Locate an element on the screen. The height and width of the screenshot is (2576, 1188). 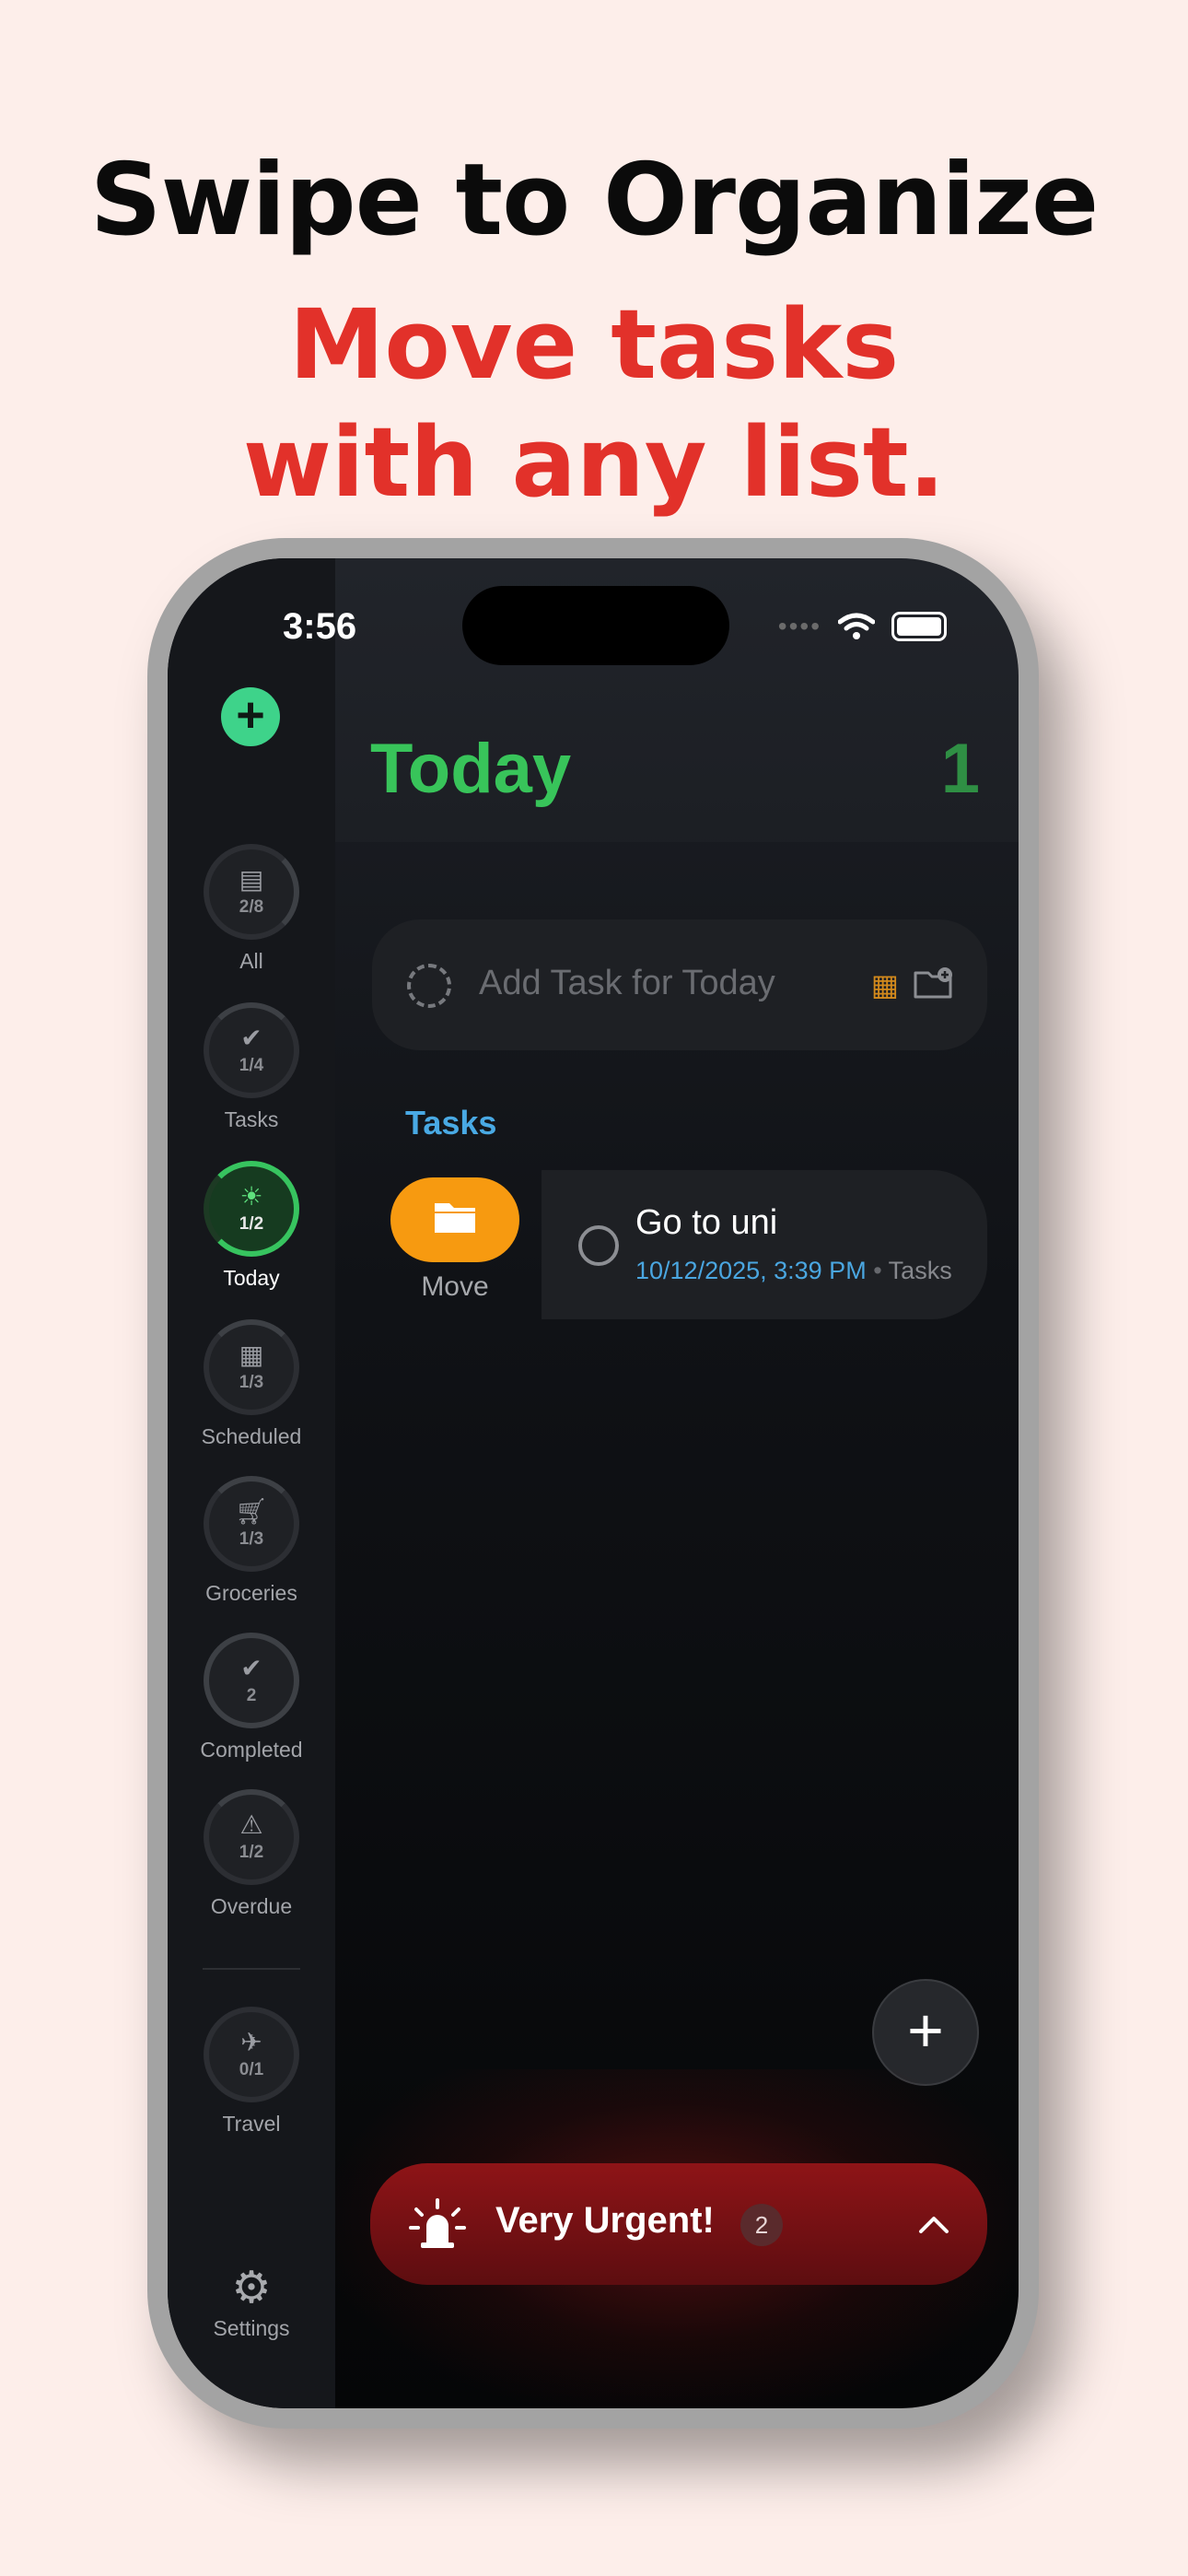
progress-ring: 🛒︎ 1/3 is located at coordinates (251, 1524).